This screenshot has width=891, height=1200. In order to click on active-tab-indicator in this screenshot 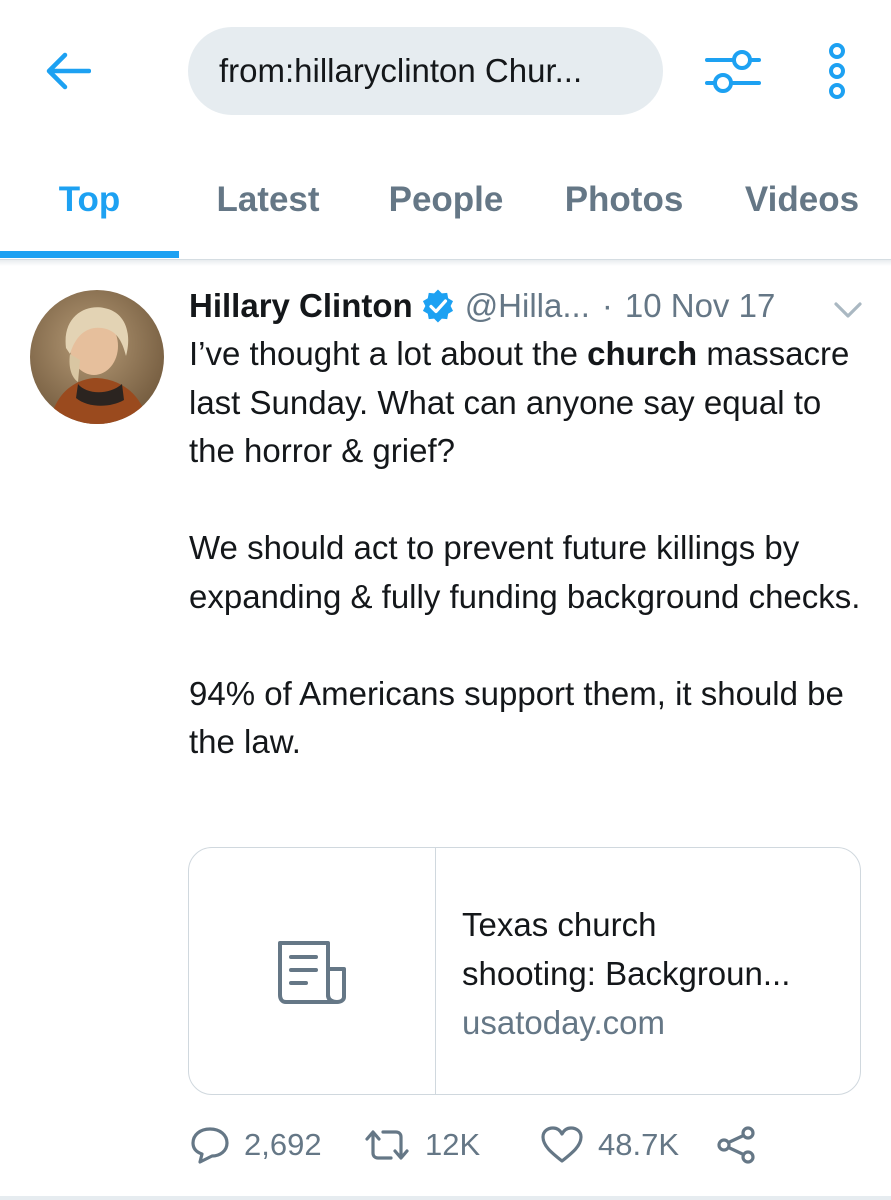, I will do `click(89, 254)`.